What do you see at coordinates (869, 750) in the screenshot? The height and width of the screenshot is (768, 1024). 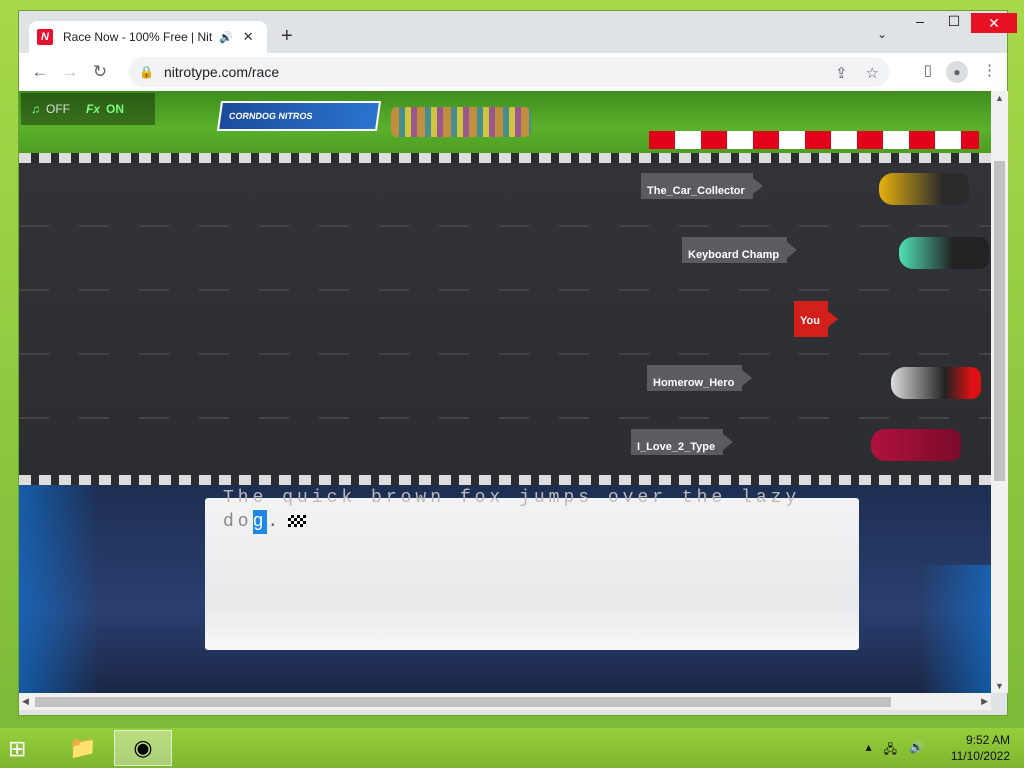 I see `tray-arrow-icon: ▴` at bounding box center [869, 750].